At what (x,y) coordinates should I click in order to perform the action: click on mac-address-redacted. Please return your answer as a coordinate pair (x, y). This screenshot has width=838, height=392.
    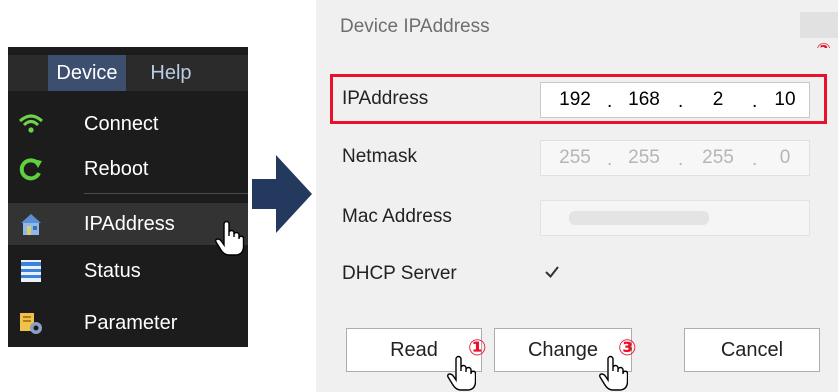
    Looking at the image, I should click on (639, 218).